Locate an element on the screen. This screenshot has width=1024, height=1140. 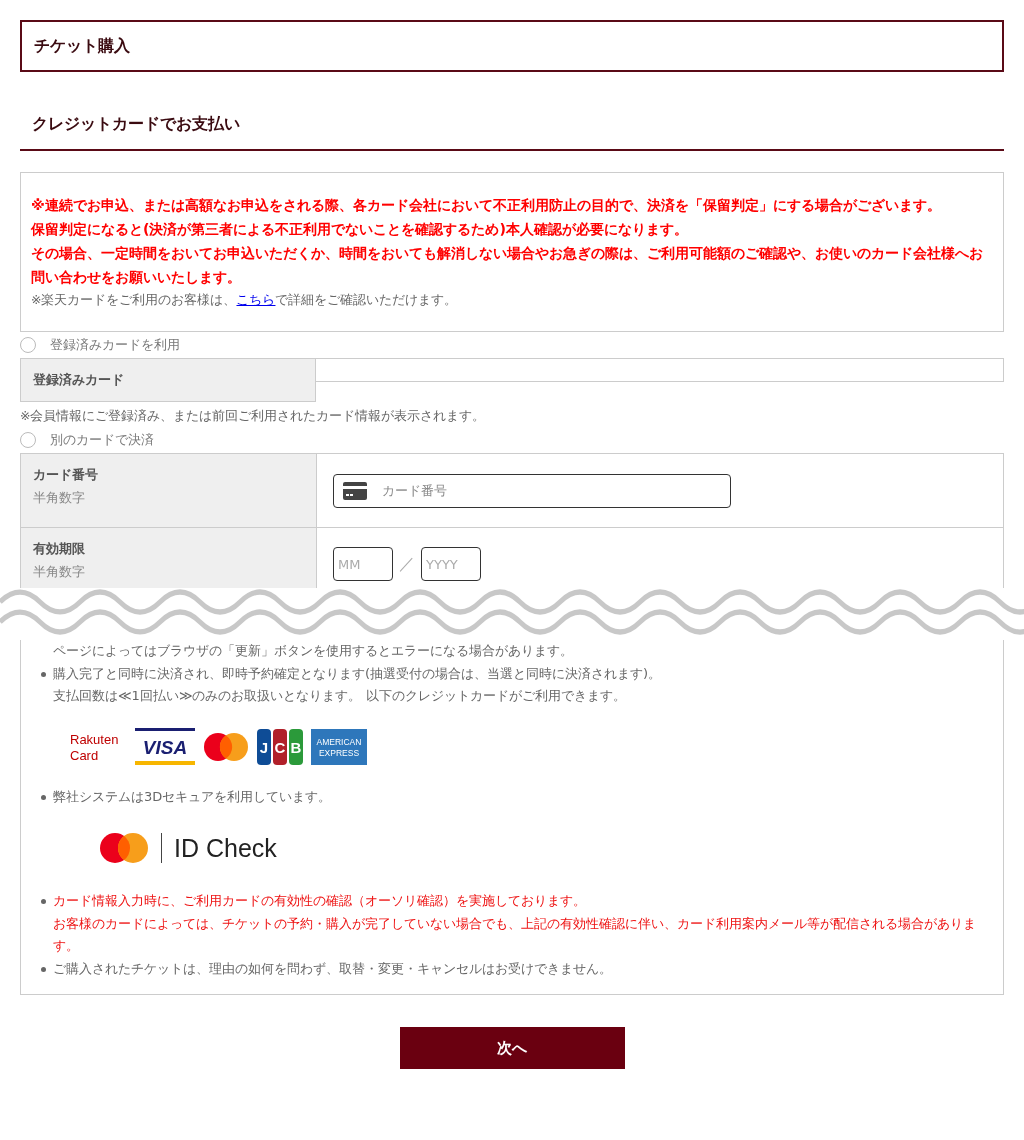
note-text: ※楽天カードをご利用のお客様は、こちら で詳細をご確認いただけます。 is located at coordinates (245, 300).